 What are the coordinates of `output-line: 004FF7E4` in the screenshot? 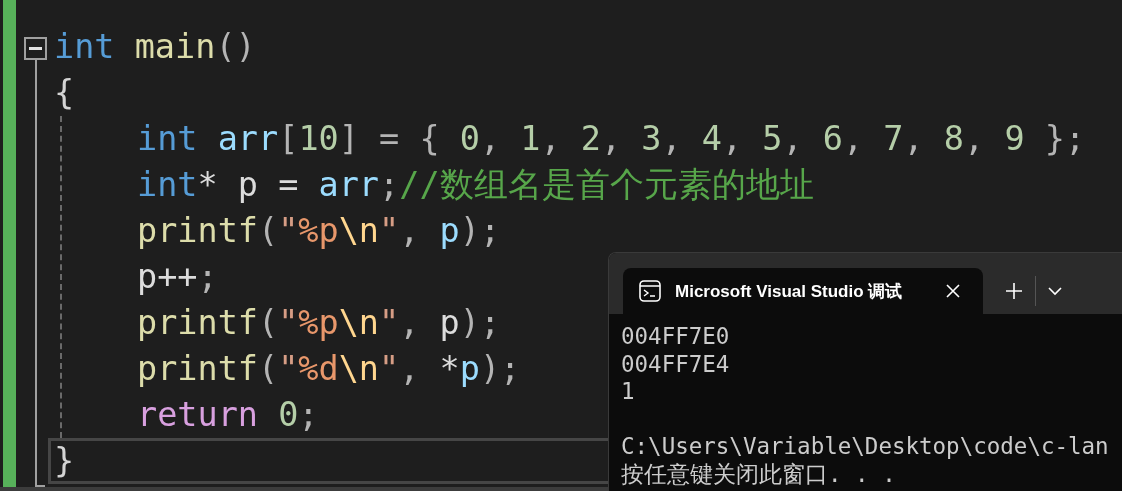 It's located at (675, 364).